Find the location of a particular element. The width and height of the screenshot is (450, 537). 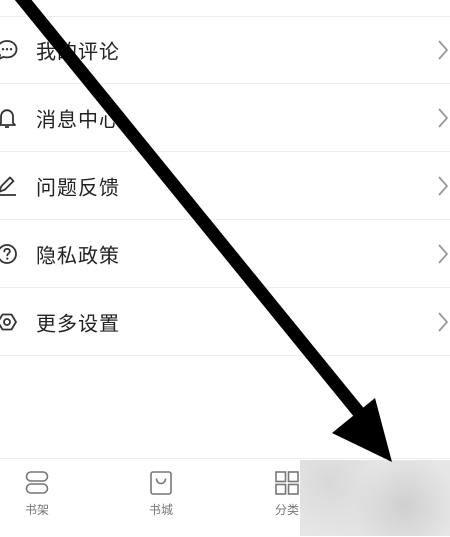

menu-item-label: 我的评论 is located at coordinates (78, 51).